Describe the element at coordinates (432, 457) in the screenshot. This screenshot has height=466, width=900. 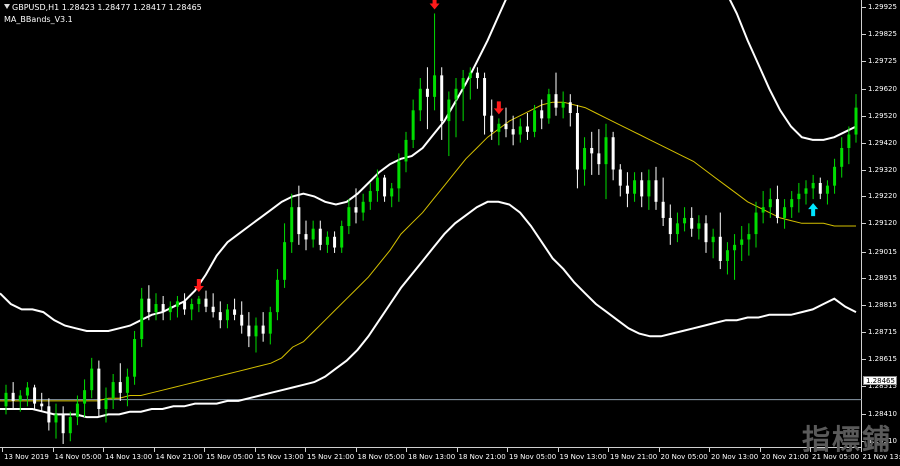
I see `x-tick-label: 18 Nov 13:00` at that location.